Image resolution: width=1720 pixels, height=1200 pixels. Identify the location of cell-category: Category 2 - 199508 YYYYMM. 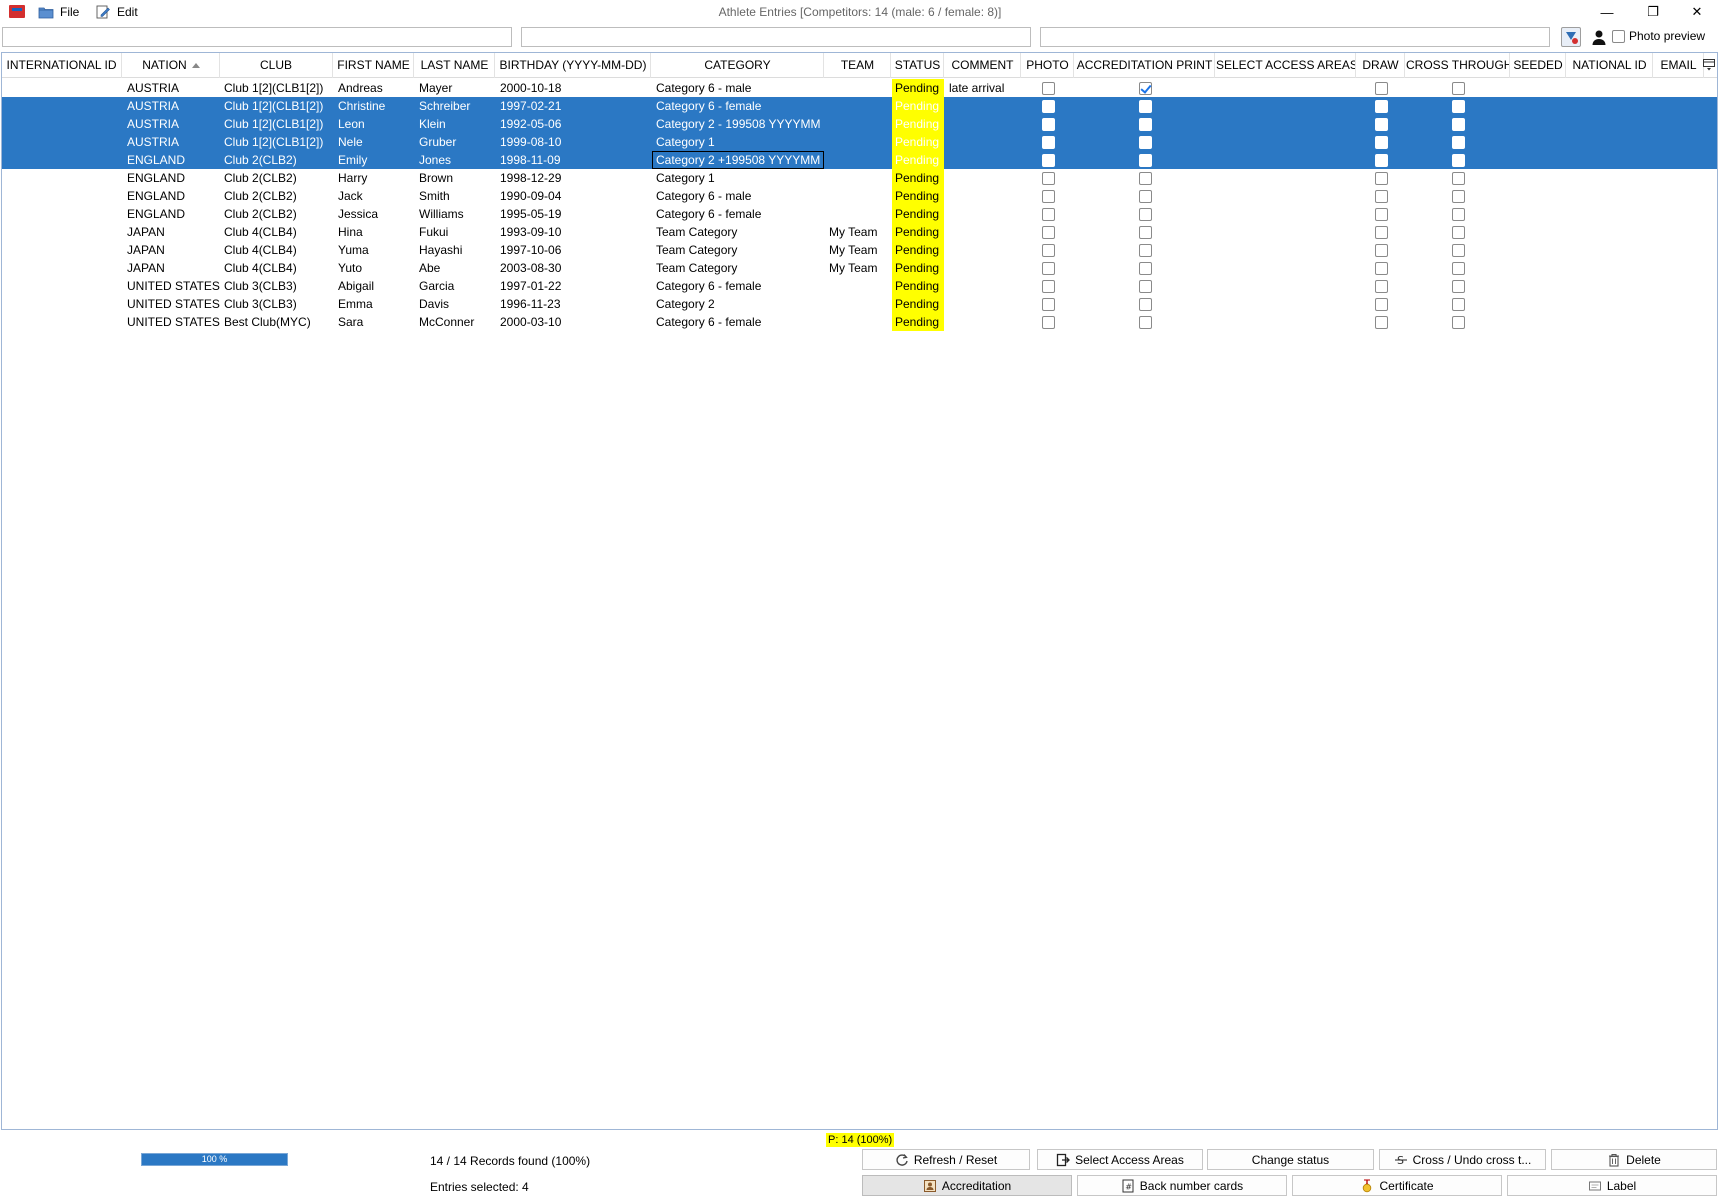
(738, 124).